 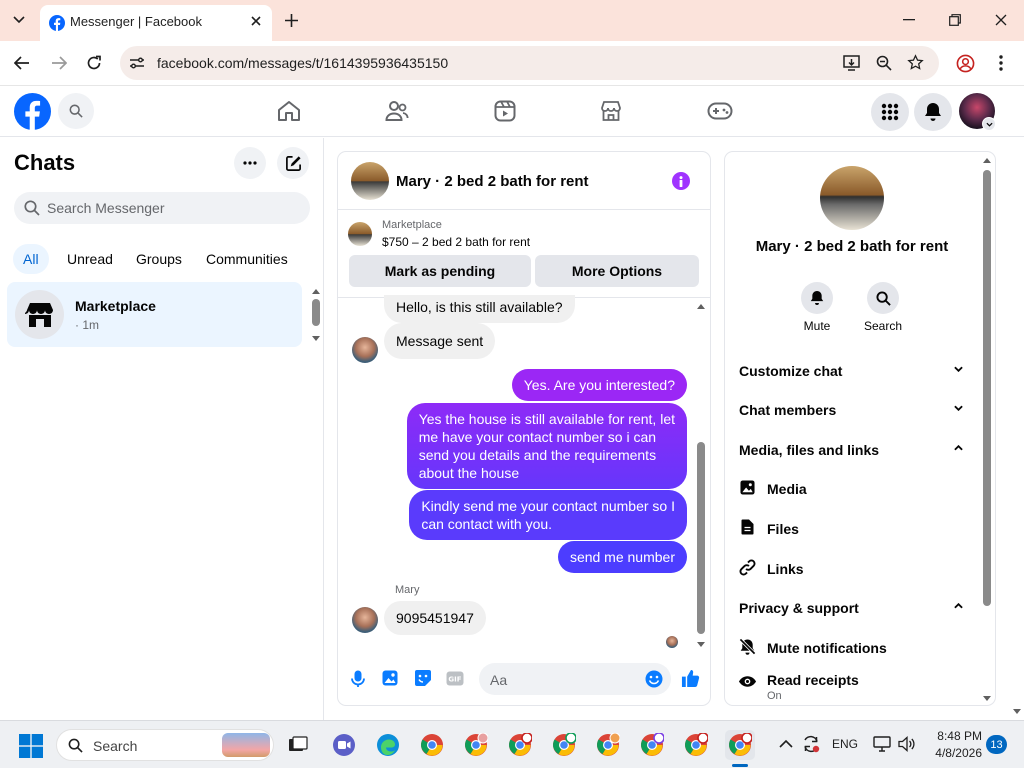 I want to click on microphone-icon, so click(x=358, y=679).